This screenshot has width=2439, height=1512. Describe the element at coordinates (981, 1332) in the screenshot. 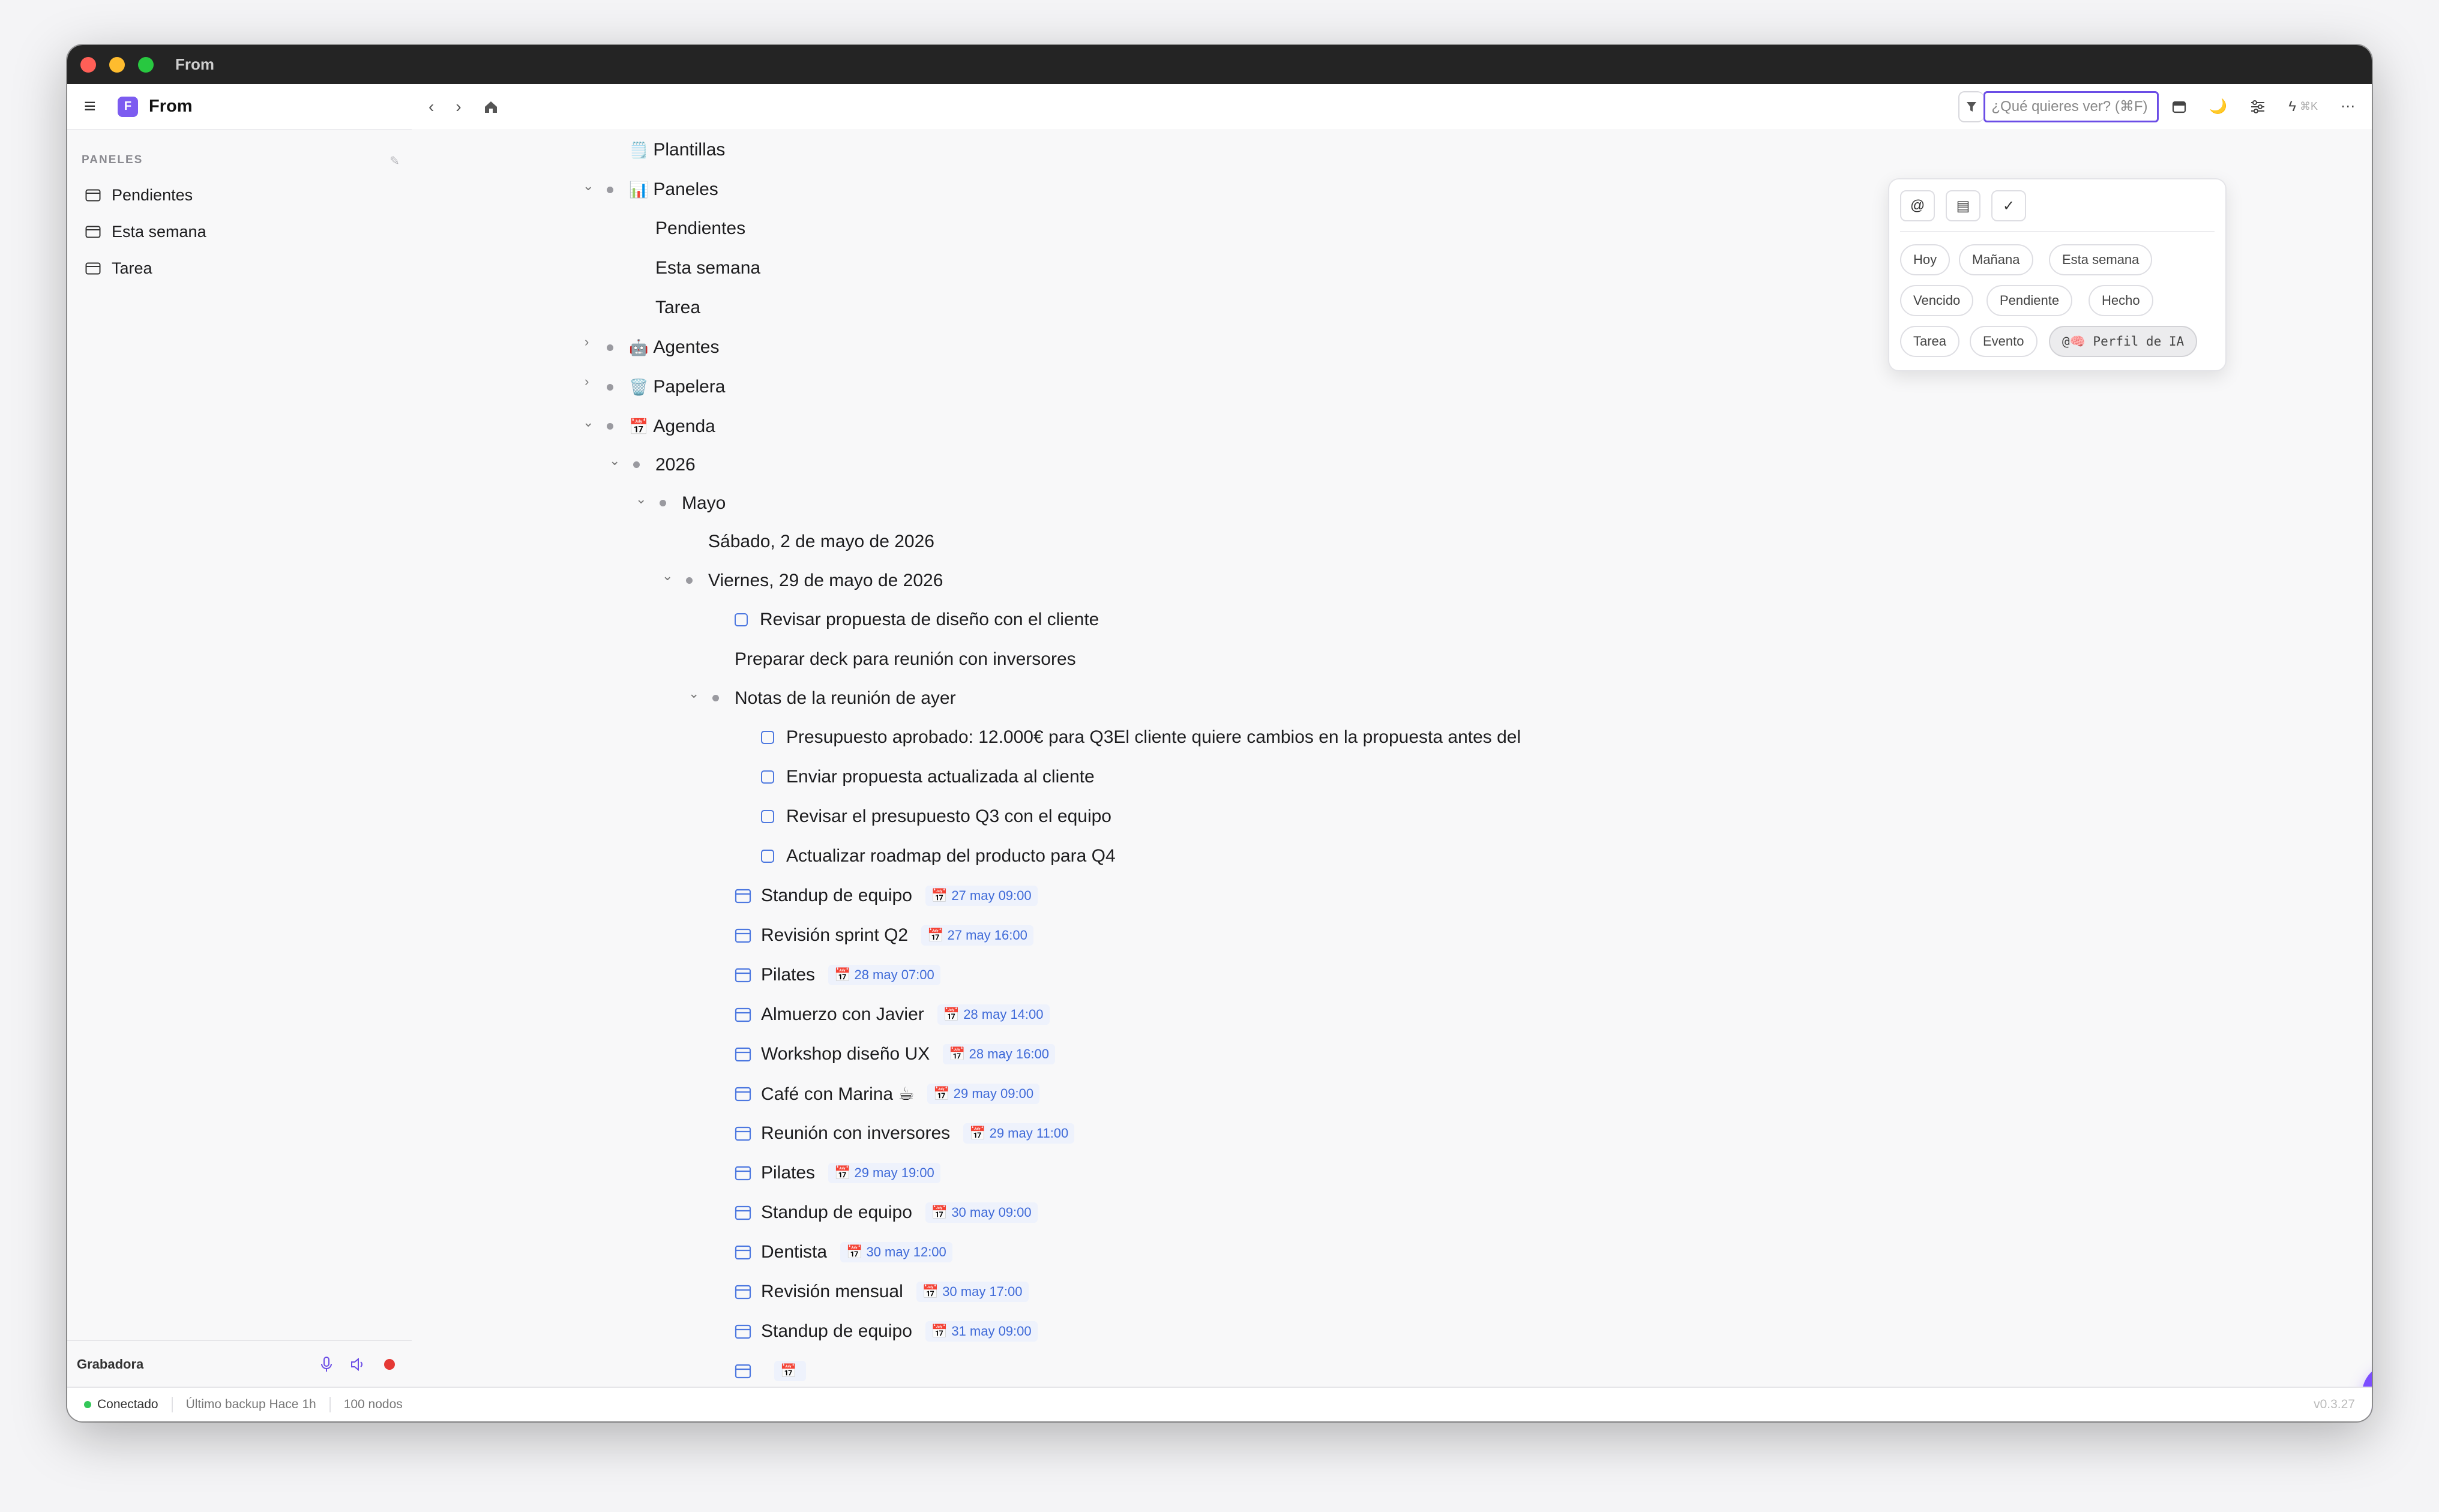

I see `date-badge: 📅 31 may 09:00` at that location.